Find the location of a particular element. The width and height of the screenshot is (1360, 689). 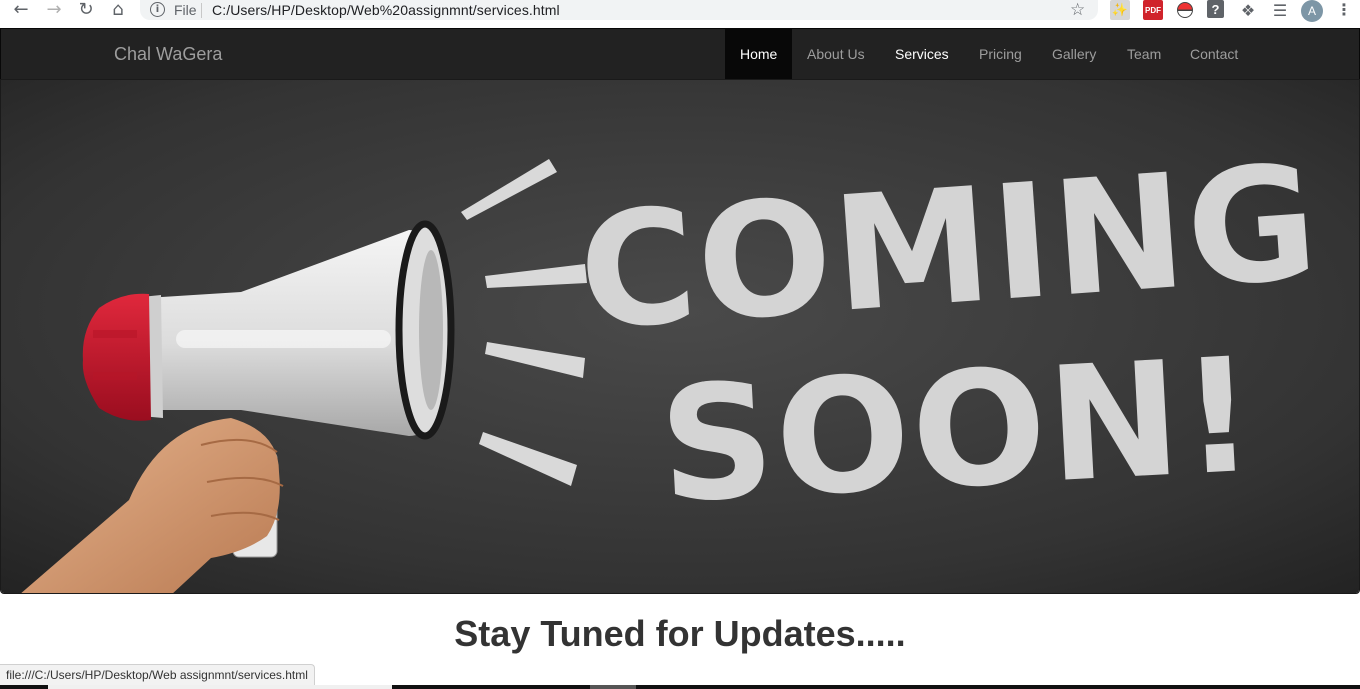

nav-about-us: About Us is located at coordinates (836, 54).